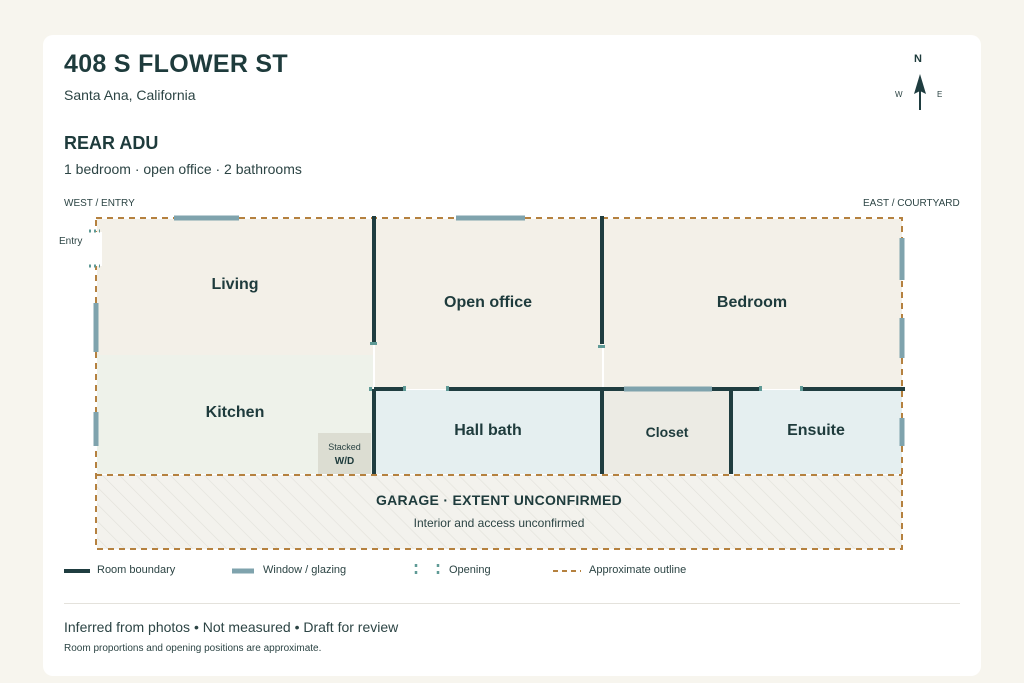  I want to click on room-label-kitchen: Kitchen, so click(235, 412).